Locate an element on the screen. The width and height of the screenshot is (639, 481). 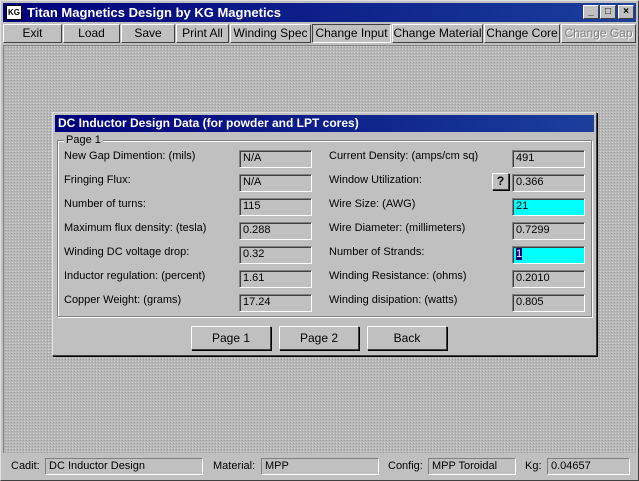
print-all-button: Print All is located at coordinates (202, 33).